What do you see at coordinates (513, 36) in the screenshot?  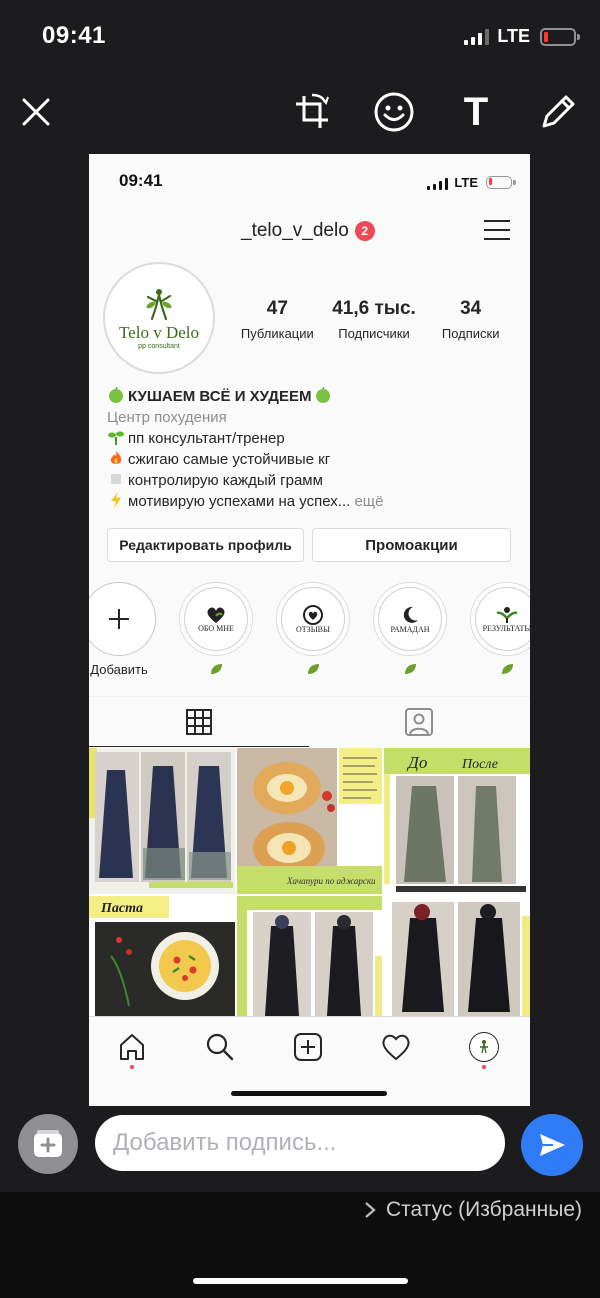 I see `network-type: LTE` at bounding box center [513, 36].